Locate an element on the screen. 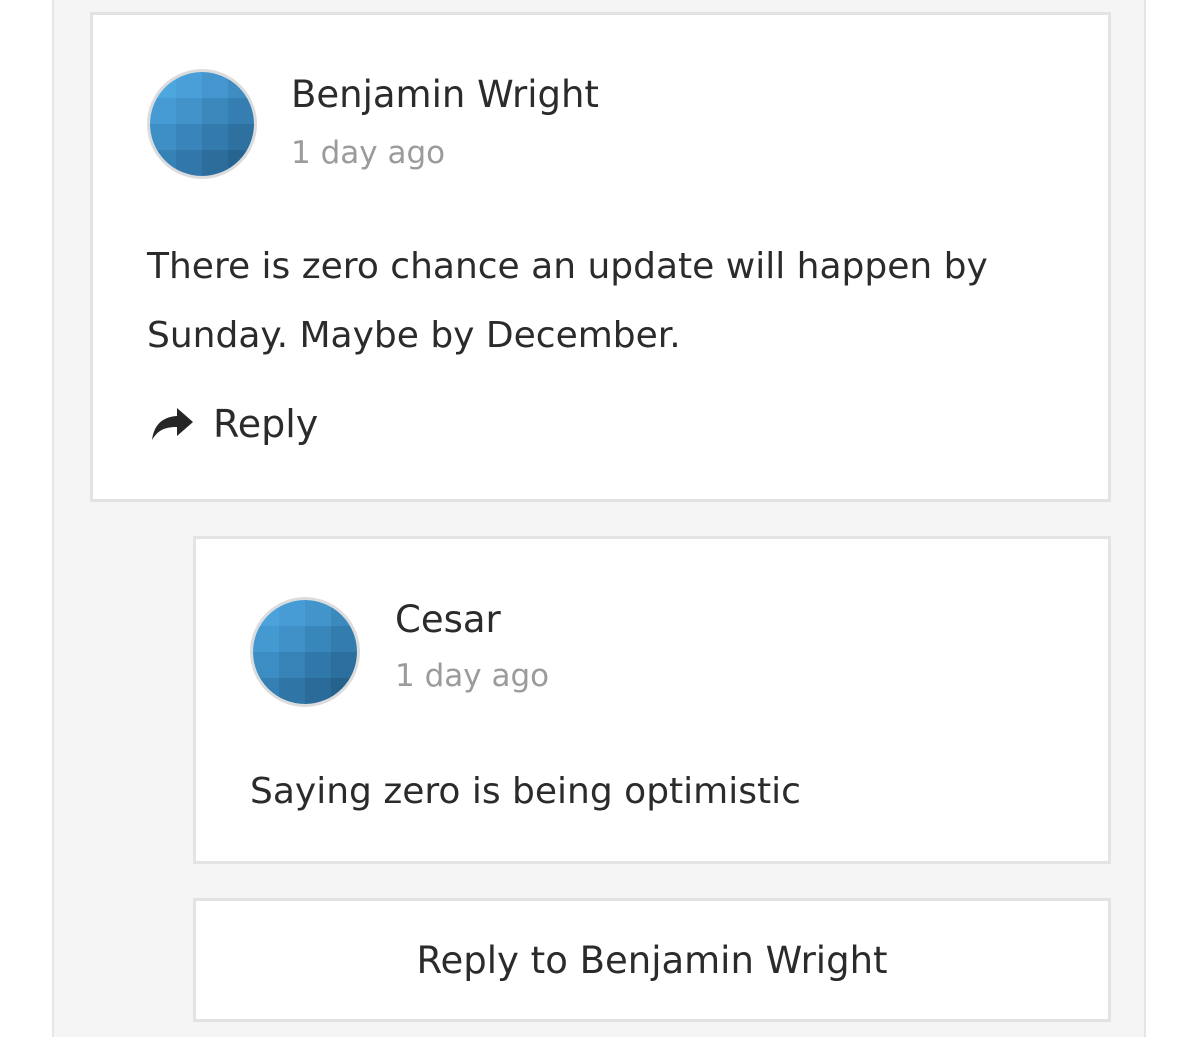 This screenshot has width=1200, height=1037. reply-author: Cesar is located at coordinates (448, 620).